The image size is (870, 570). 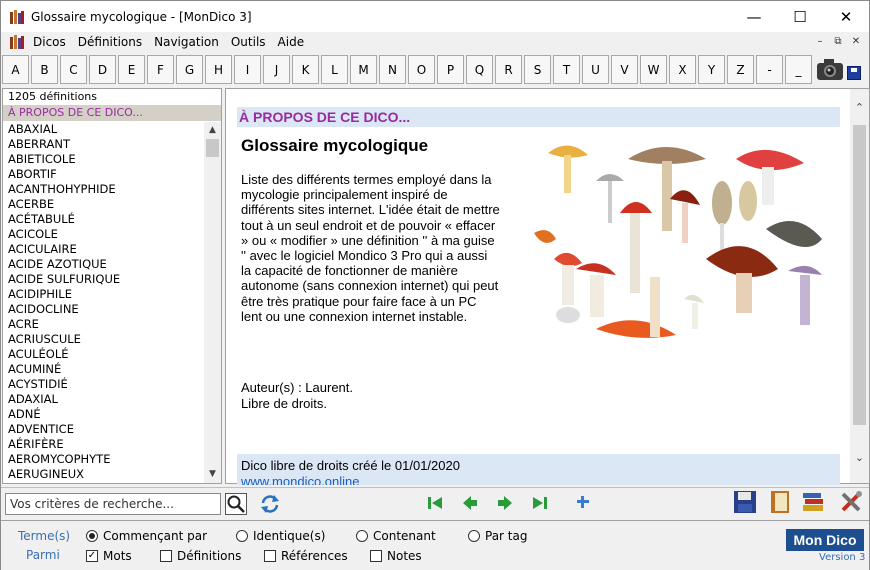 What do you see at coordinates (52, 42) in the screenshot?
I see `menu-dicos: Dicos` at bounding box center [52, 42].